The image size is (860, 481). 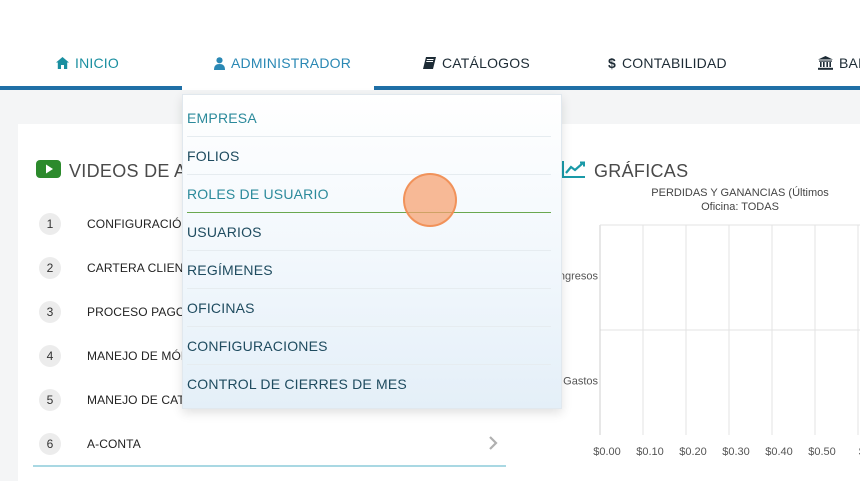 I want to click on chart-x-tick-label: $0.00, so click(x=607, y=452).